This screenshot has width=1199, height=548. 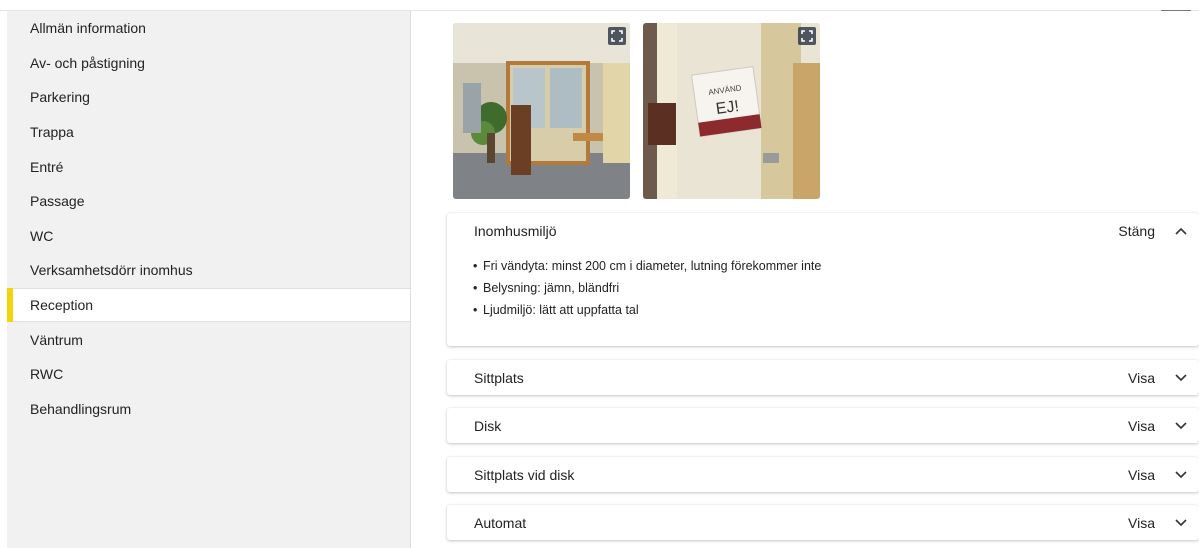 What do you see at coordinates (524, 474) in the screenshot?
I see `accordion-title: Sittplats vid disk` at bounding box center [524, 474].